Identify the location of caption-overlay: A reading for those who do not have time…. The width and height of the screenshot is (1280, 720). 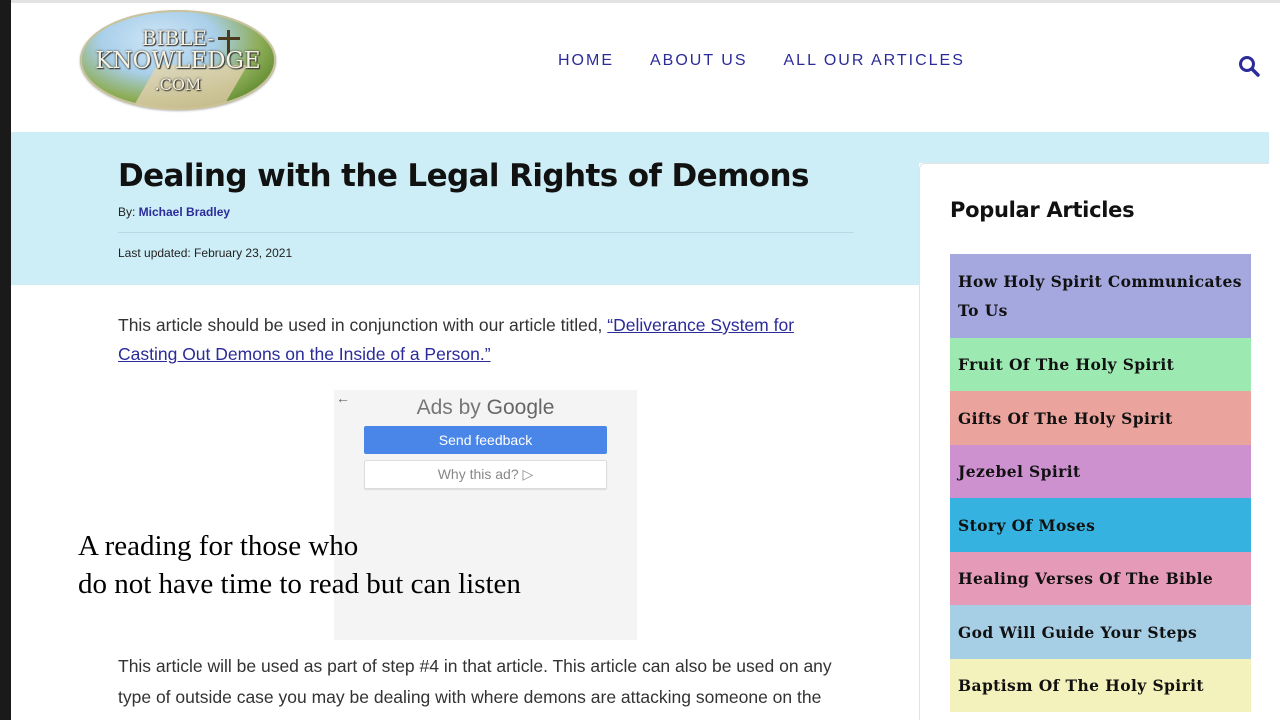
(299, 565).